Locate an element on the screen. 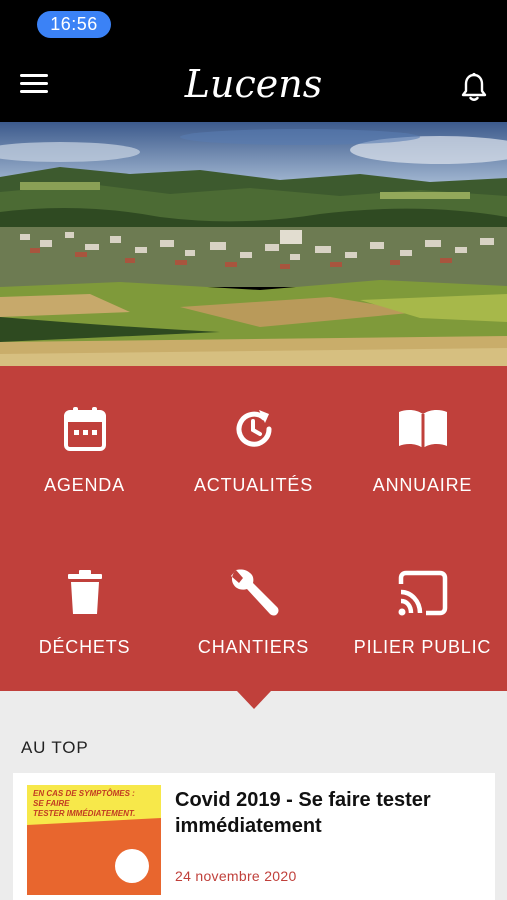  tile-annuaire: ANNUAIRE is located at coordinates (422, 447).